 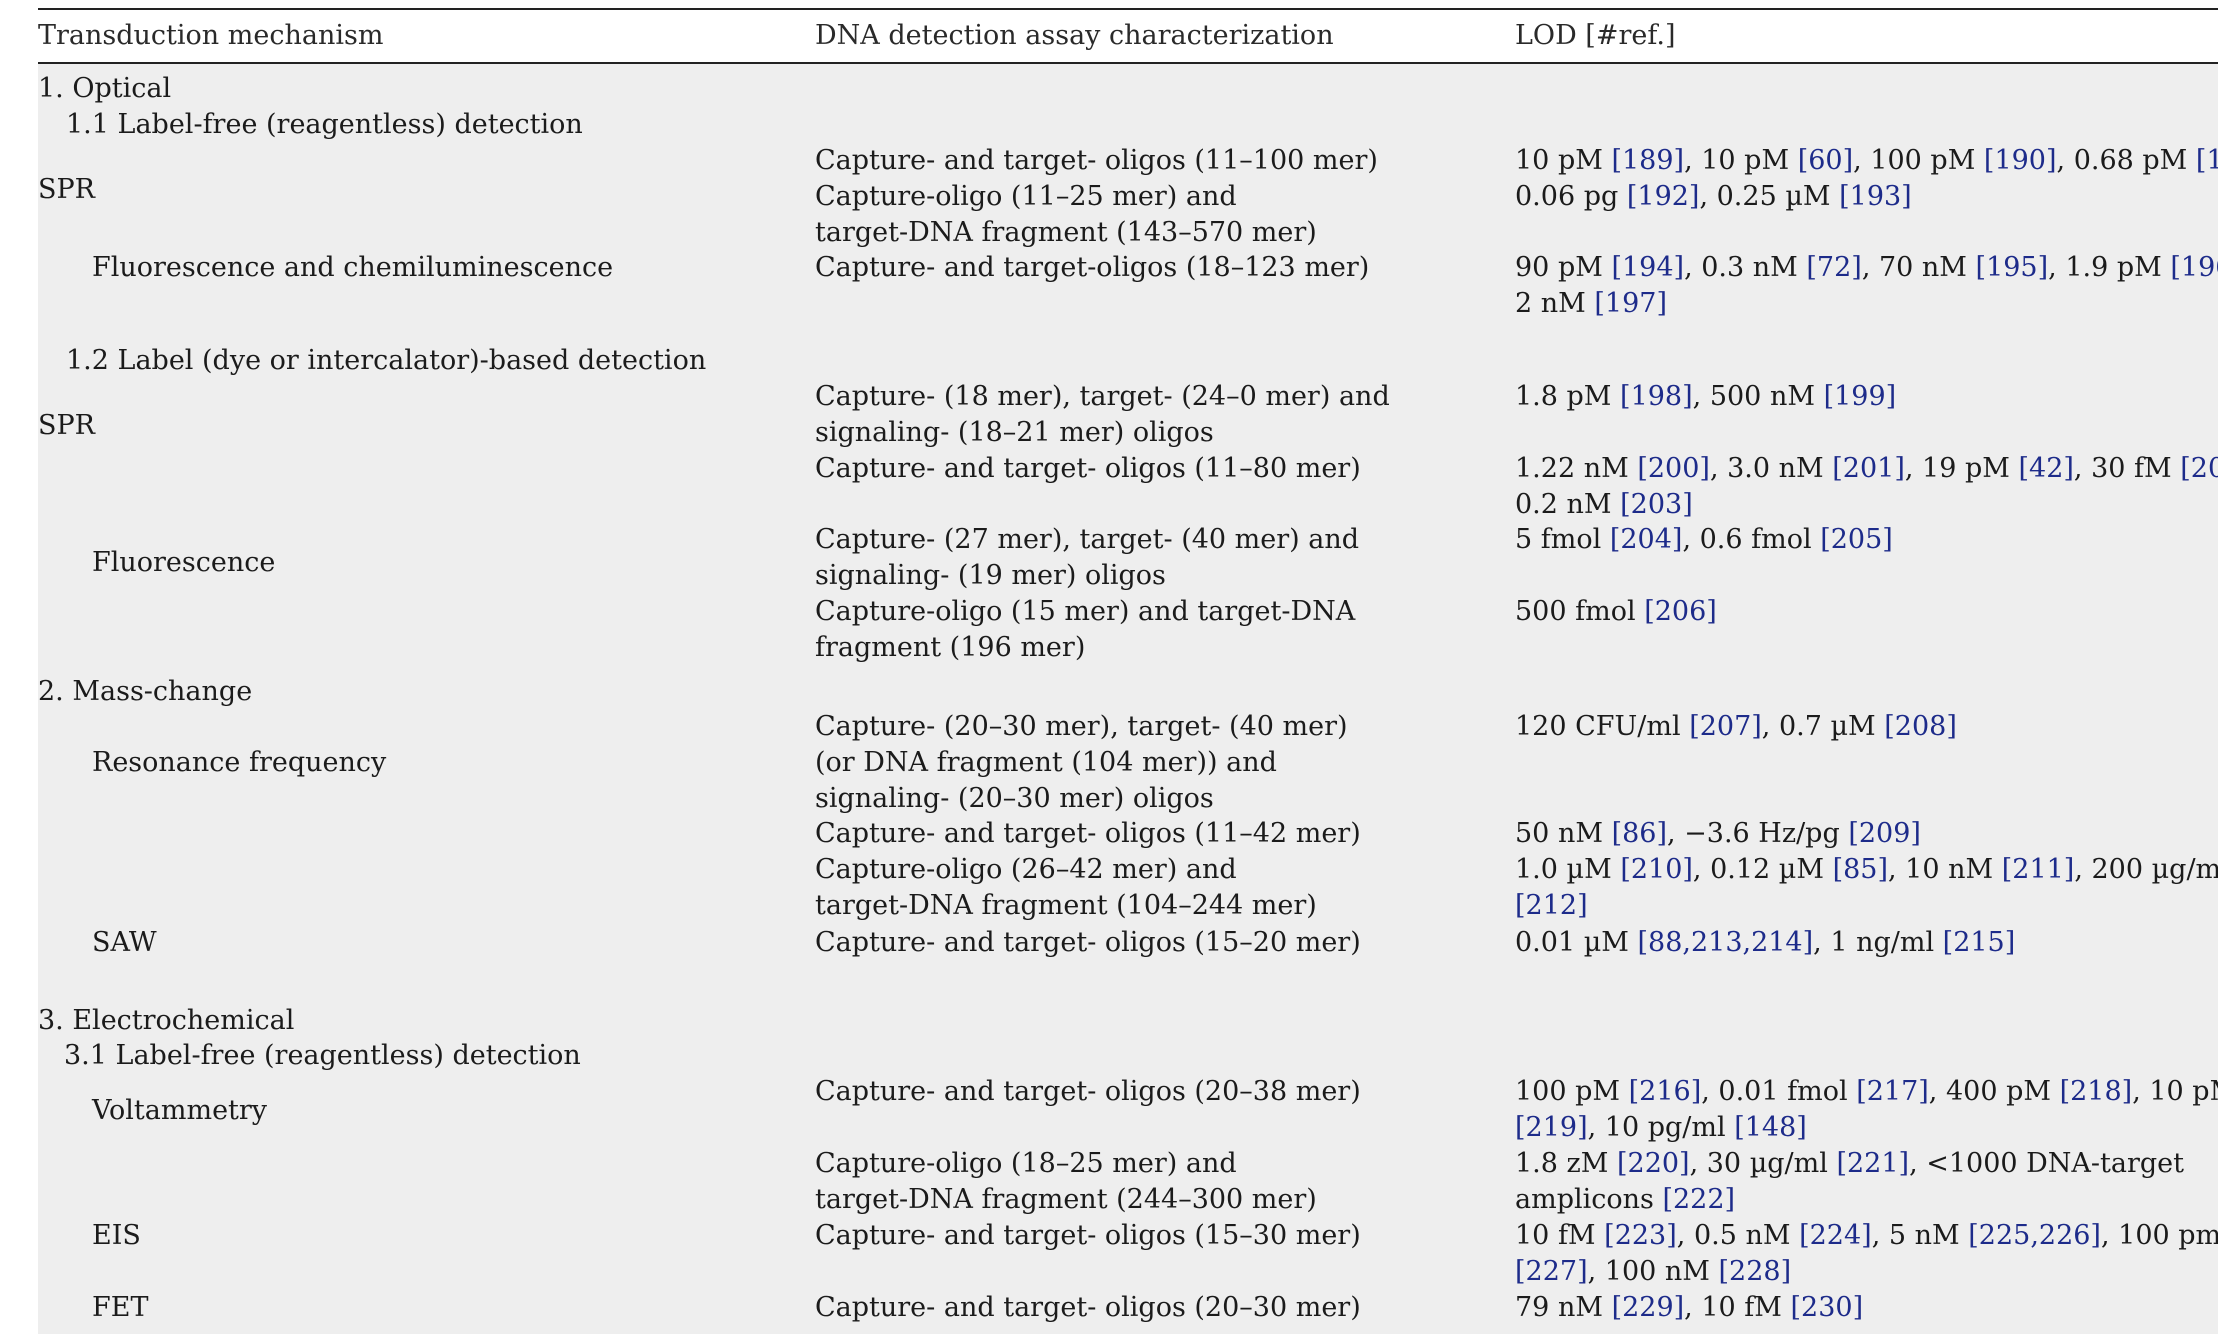 I want to click on reference-link: [200], so click(x=1673, y=468).